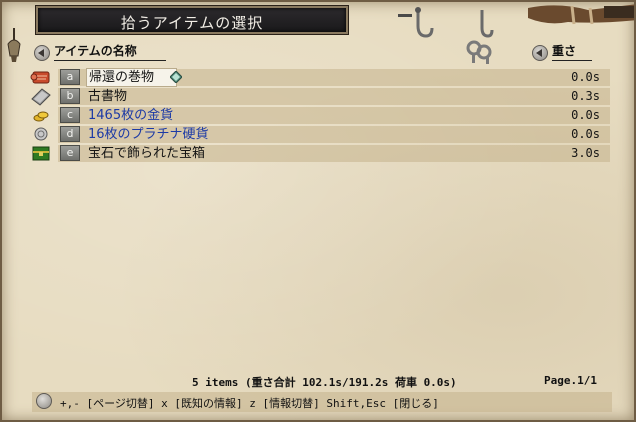 This screenshot has height=422, width=636. I want to click on item-key: d, so click(70, 134).